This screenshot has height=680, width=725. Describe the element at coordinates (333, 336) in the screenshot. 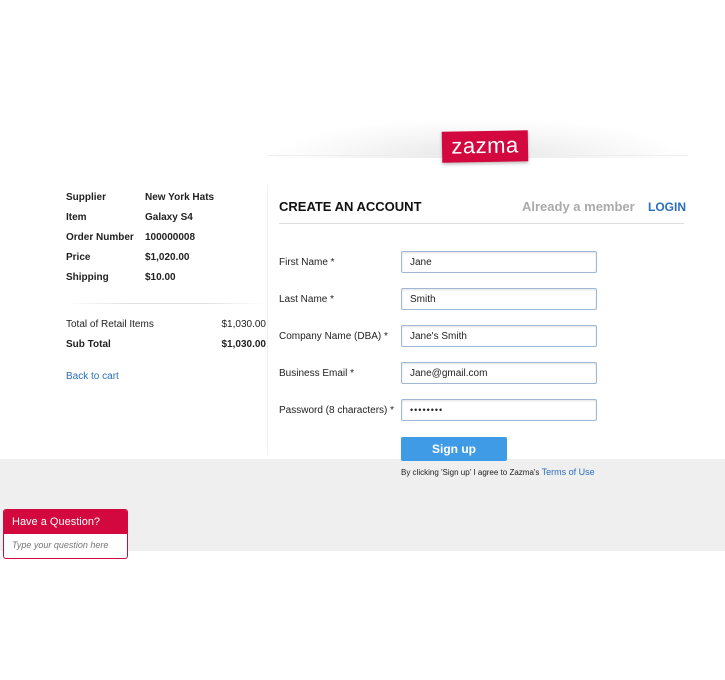

I see `company-name-label: Company Name (DBA) *` at that location.